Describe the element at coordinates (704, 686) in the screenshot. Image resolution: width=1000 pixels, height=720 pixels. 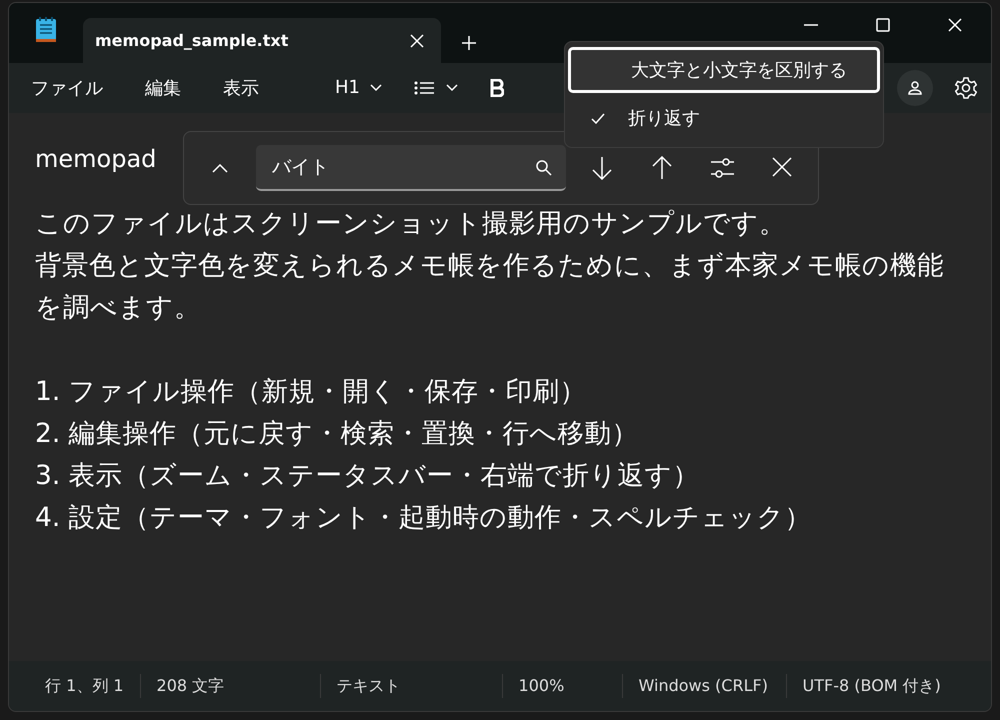
I see `status-item: Windows (CRLF)` at that location.